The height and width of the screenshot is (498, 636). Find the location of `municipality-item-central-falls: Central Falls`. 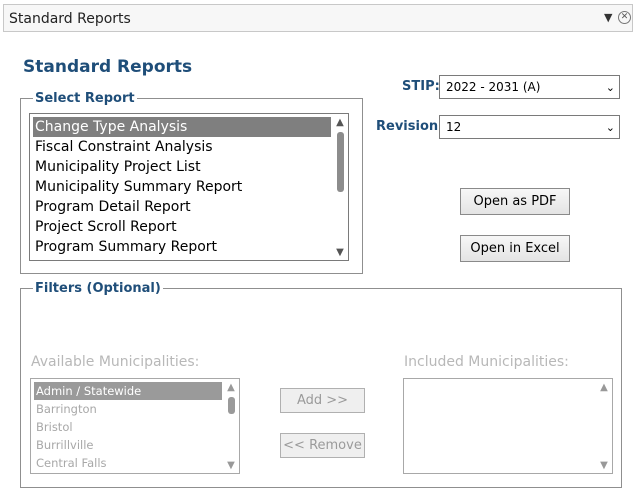

municipality-item-central-falls: Central Falls is located at coordinates (70, 463).